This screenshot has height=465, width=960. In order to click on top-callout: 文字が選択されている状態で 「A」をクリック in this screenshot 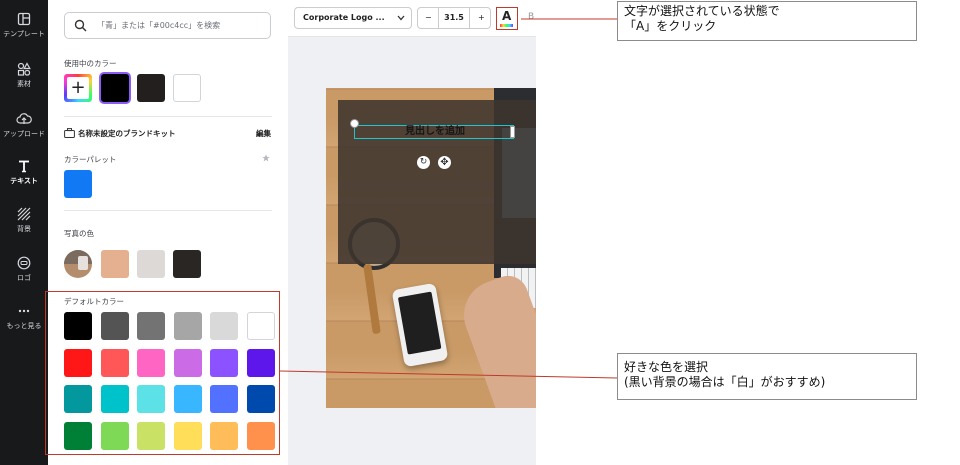, I will do `click(767, 21)`.